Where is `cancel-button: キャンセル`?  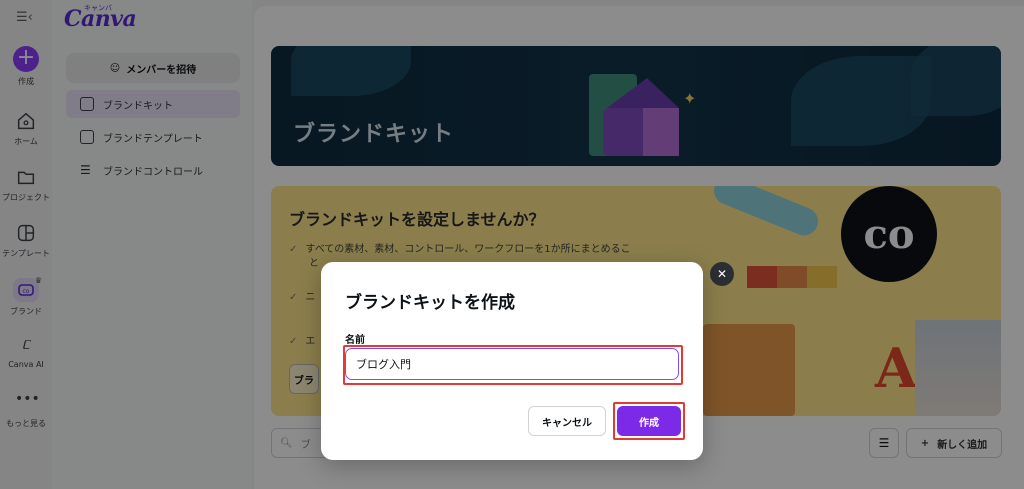
cancel-button: キャンセル is located at coordinates (567, 421).